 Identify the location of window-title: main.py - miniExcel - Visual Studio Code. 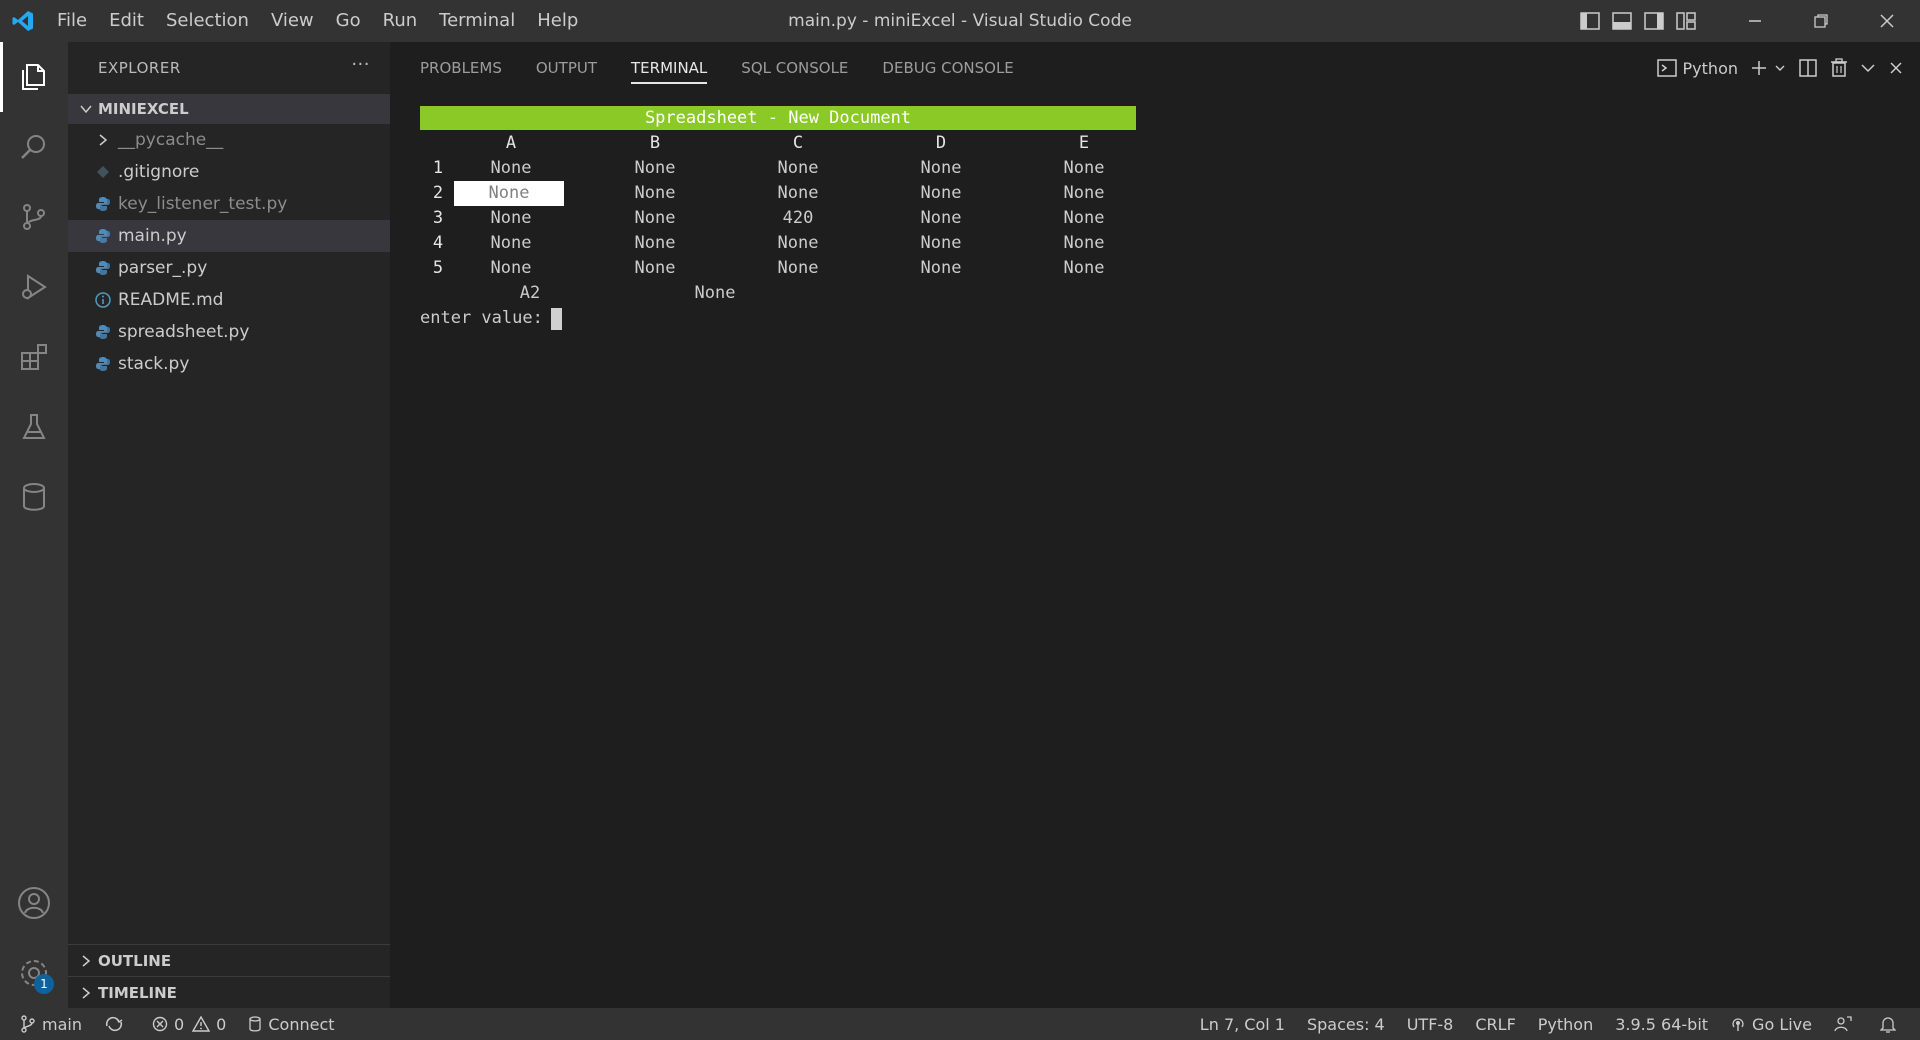
(960, 21).